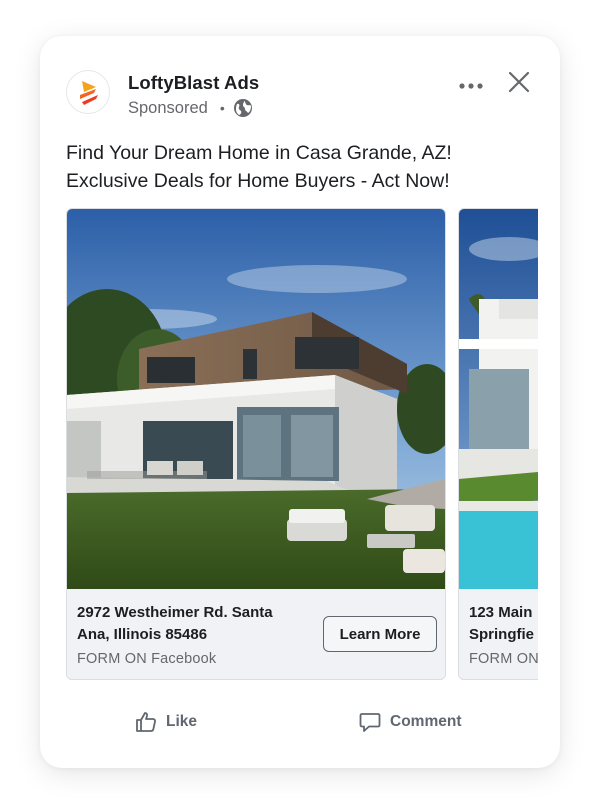  I want to click on ad-body-line: Find Your Dream Home in Casa Grande, AZ!, so click(259, 153).